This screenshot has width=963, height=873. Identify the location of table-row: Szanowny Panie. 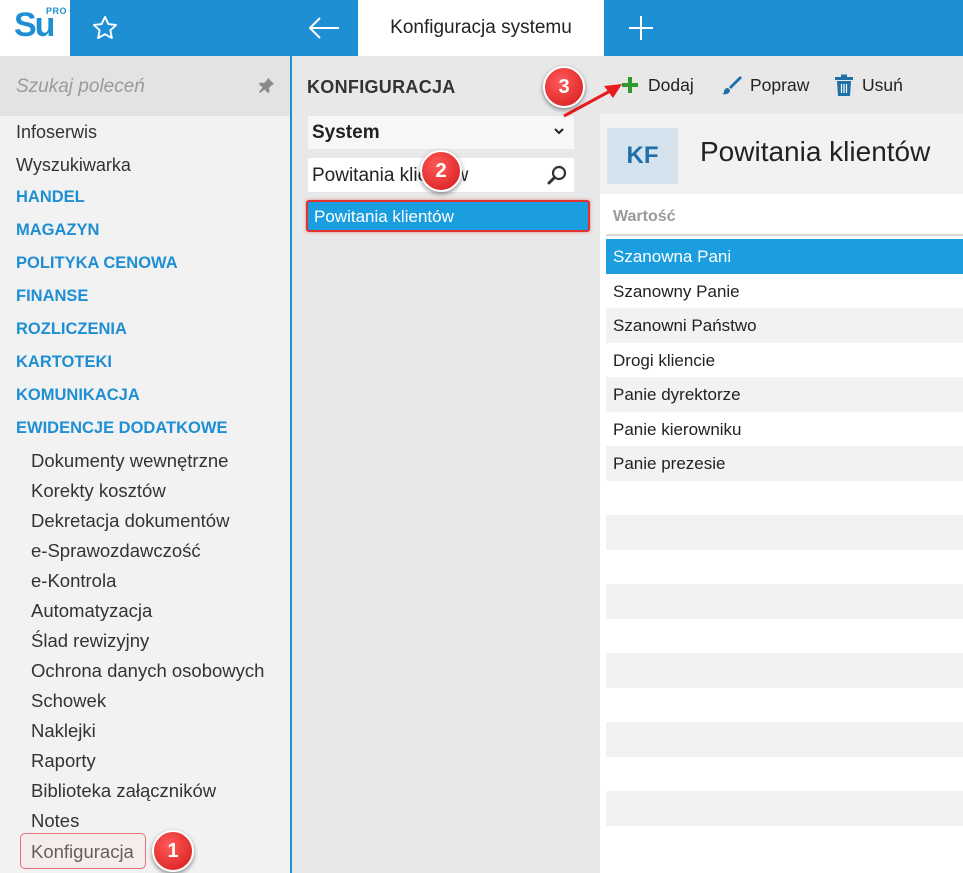
(784, 291).